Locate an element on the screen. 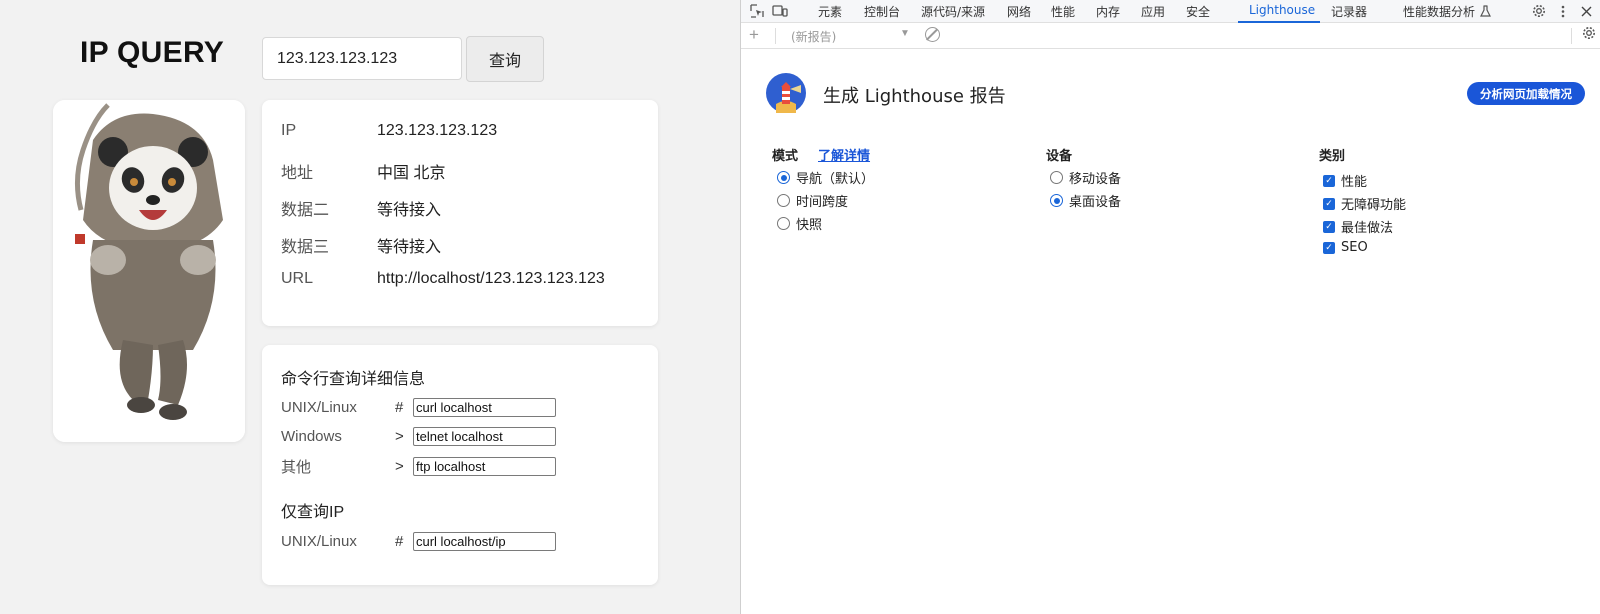 The image size is (1600, 614). mode-option-navigation: 导航（默认） is located at coordinates (825, 177).